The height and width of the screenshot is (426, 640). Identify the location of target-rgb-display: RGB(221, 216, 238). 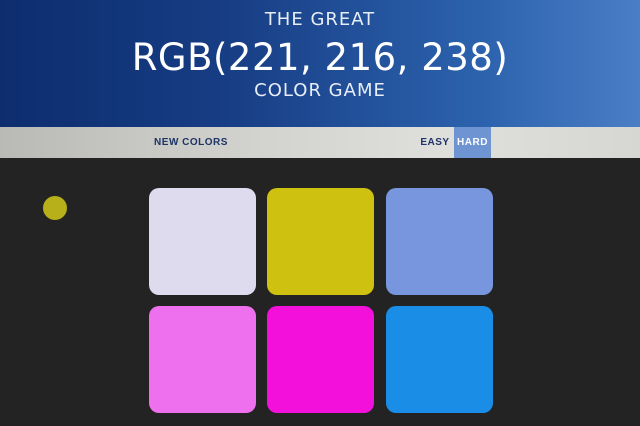
(320, 57).